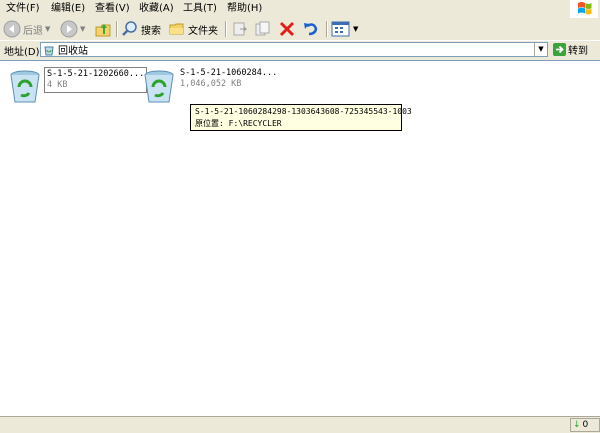 The width and height of the screenshot is (600, 433). What do you see at coordinates (33, 31) in the screenshot?
I see `back-label: 后退` at bounding box center [33, 31].